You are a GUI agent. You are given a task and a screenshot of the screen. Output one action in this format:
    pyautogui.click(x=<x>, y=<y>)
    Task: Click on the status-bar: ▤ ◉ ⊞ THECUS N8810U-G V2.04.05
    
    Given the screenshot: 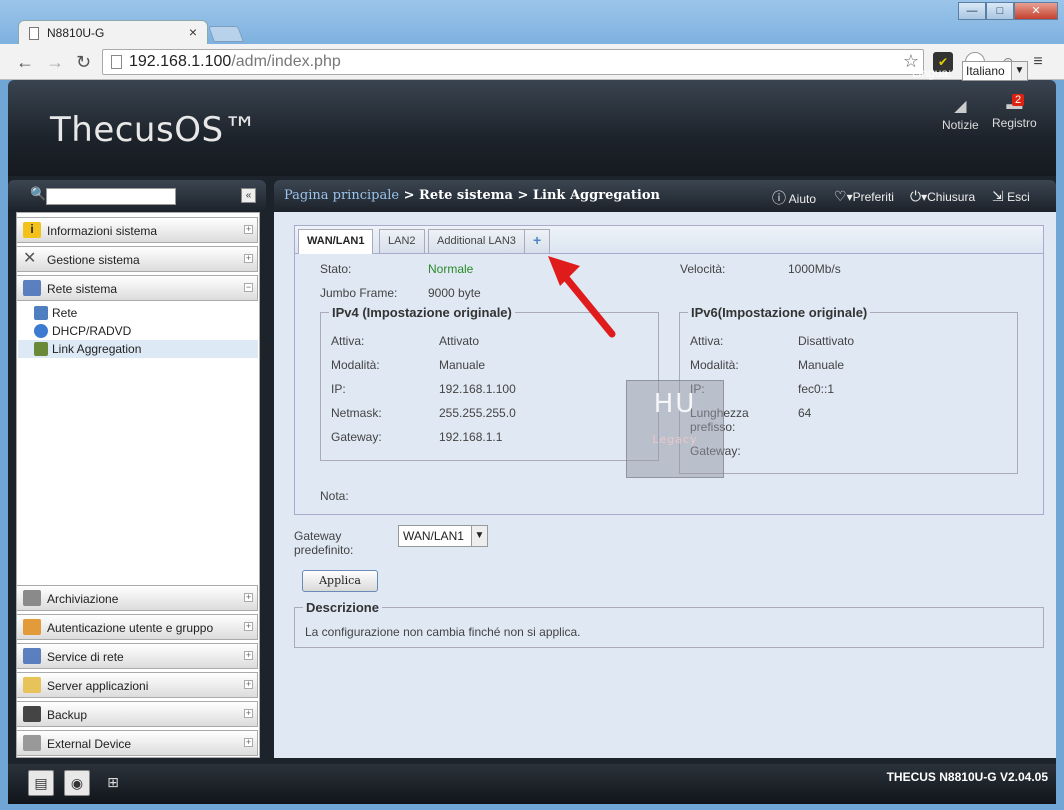 What is the action you would take?
    pyautogui.click(x=532, y=784)
    